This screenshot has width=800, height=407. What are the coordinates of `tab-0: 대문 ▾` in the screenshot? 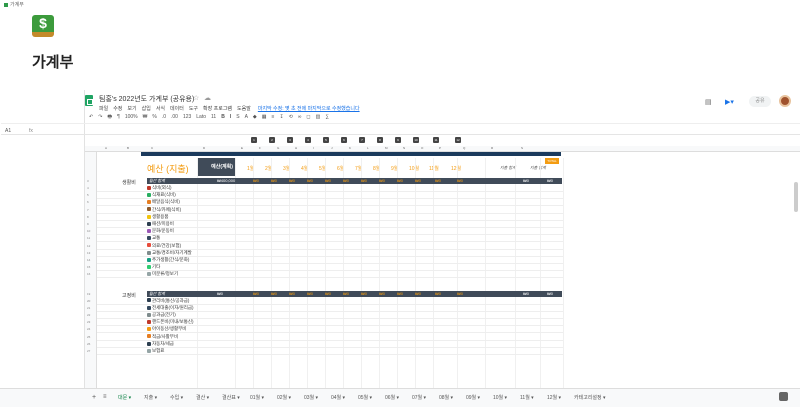 It's located at (124, 397).